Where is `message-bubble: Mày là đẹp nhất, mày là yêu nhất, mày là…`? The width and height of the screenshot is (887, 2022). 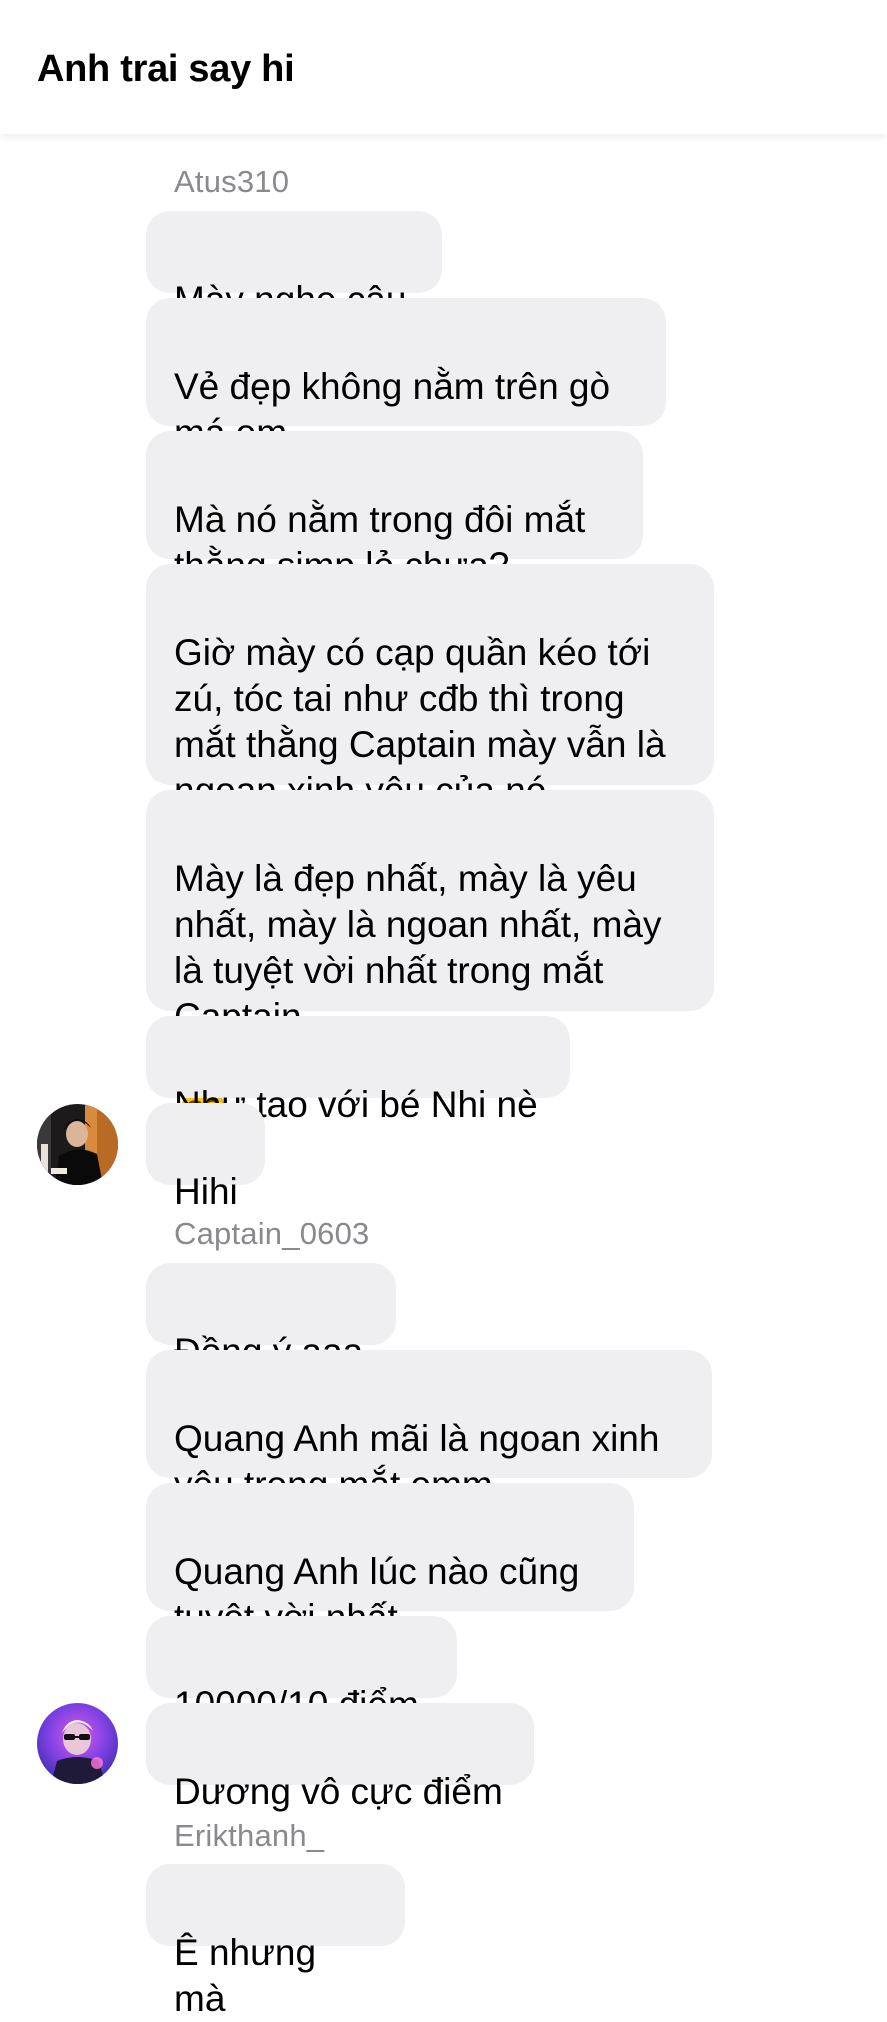
message-bubble: Mày là đẹp nhất, mày là yêu nhất, mày là… is located at coordinates (430, 960).